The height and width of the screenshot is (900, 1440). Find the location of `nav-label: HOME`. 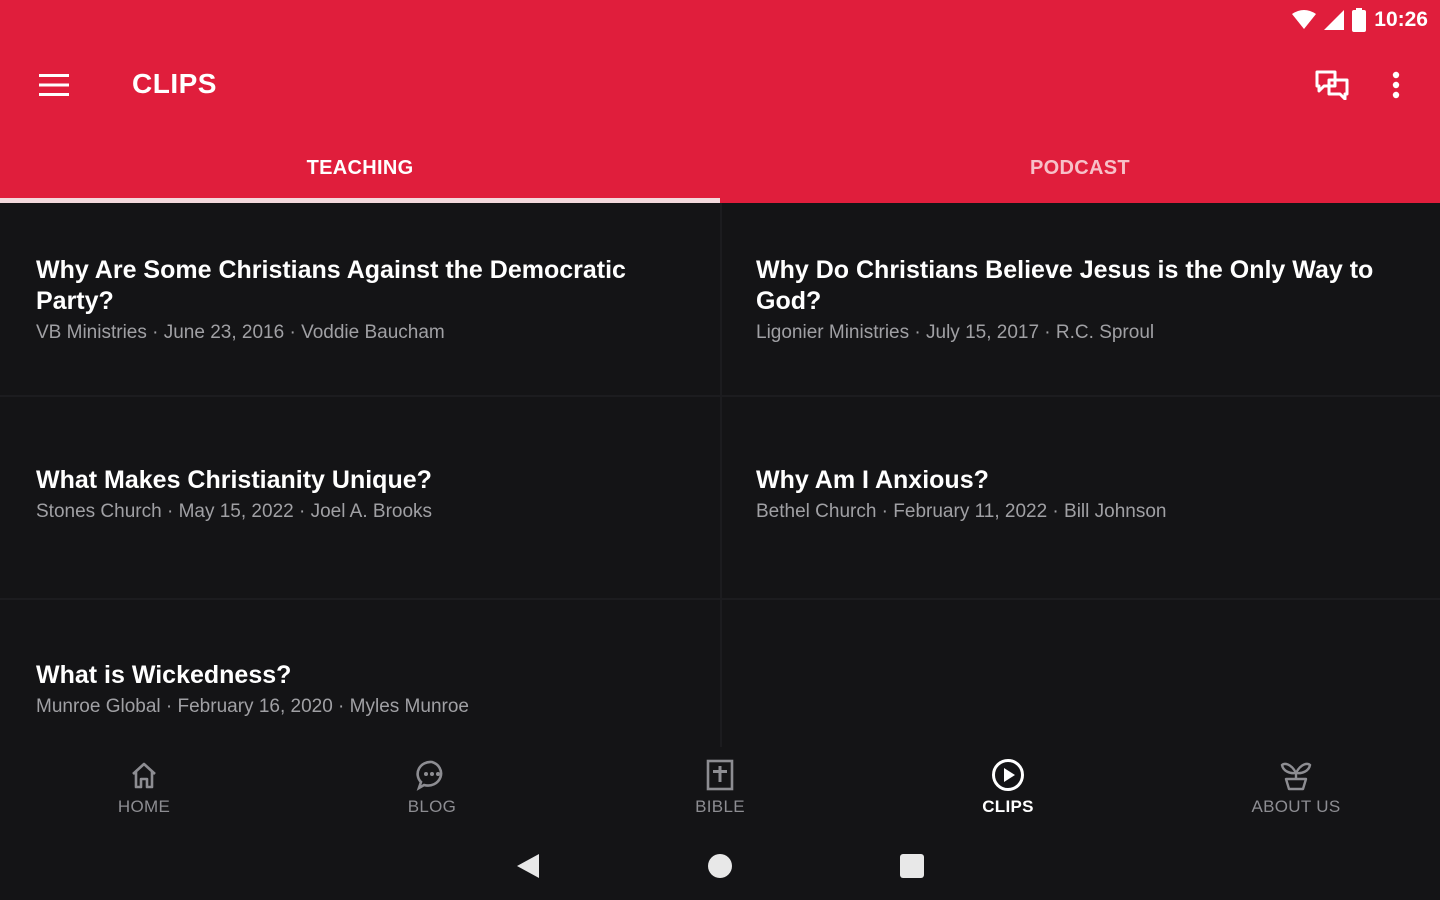

nav-label: HOME is located at coordinates (144, 806).